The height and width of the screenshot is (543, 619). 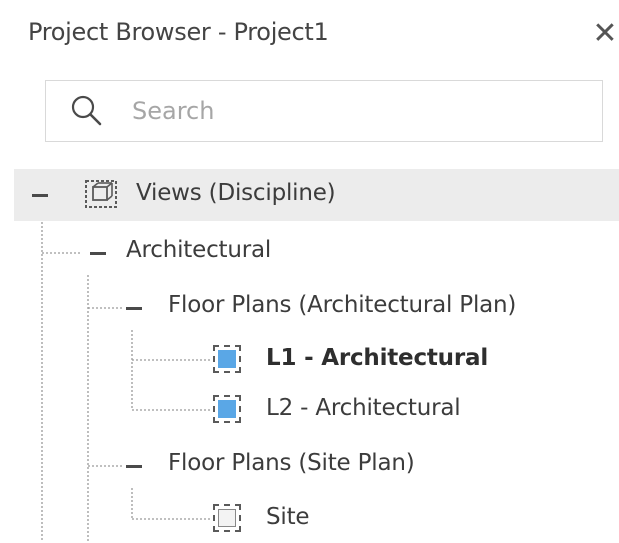 I want to click on tree-item-label: L2 - Architectural, so click(x=363, y=408).